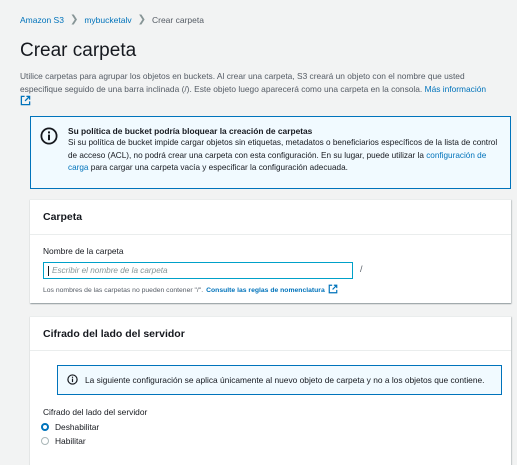  What do you see at coordinates (95, 412) in the screenshot?
I see `encryption-field-label: Cifrado del lado del servidor` at bounding box center [95, 412].